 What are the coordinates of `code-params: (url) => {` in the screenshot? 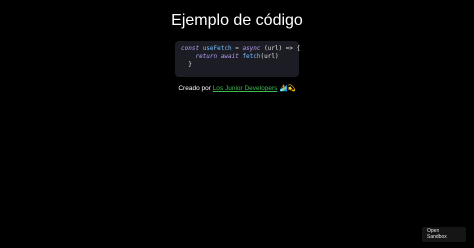 It's located at (280, 48).